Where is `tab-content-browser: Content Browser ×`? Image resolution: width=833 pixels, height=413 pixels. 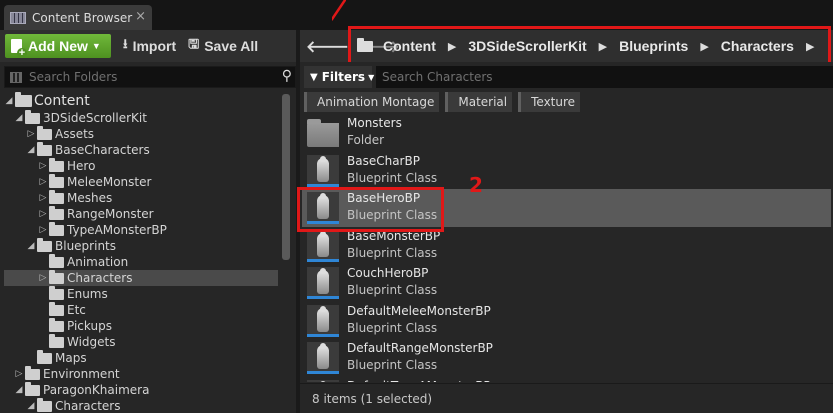
tab-content-browser: Content Browser × is located at coordinates (78, 17).